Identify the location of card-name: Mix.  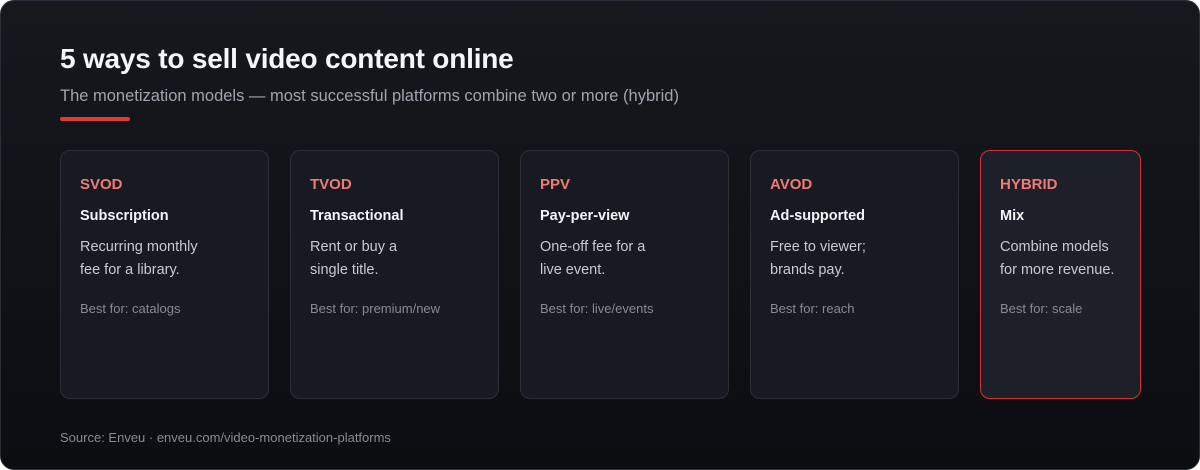
(1012, 216).